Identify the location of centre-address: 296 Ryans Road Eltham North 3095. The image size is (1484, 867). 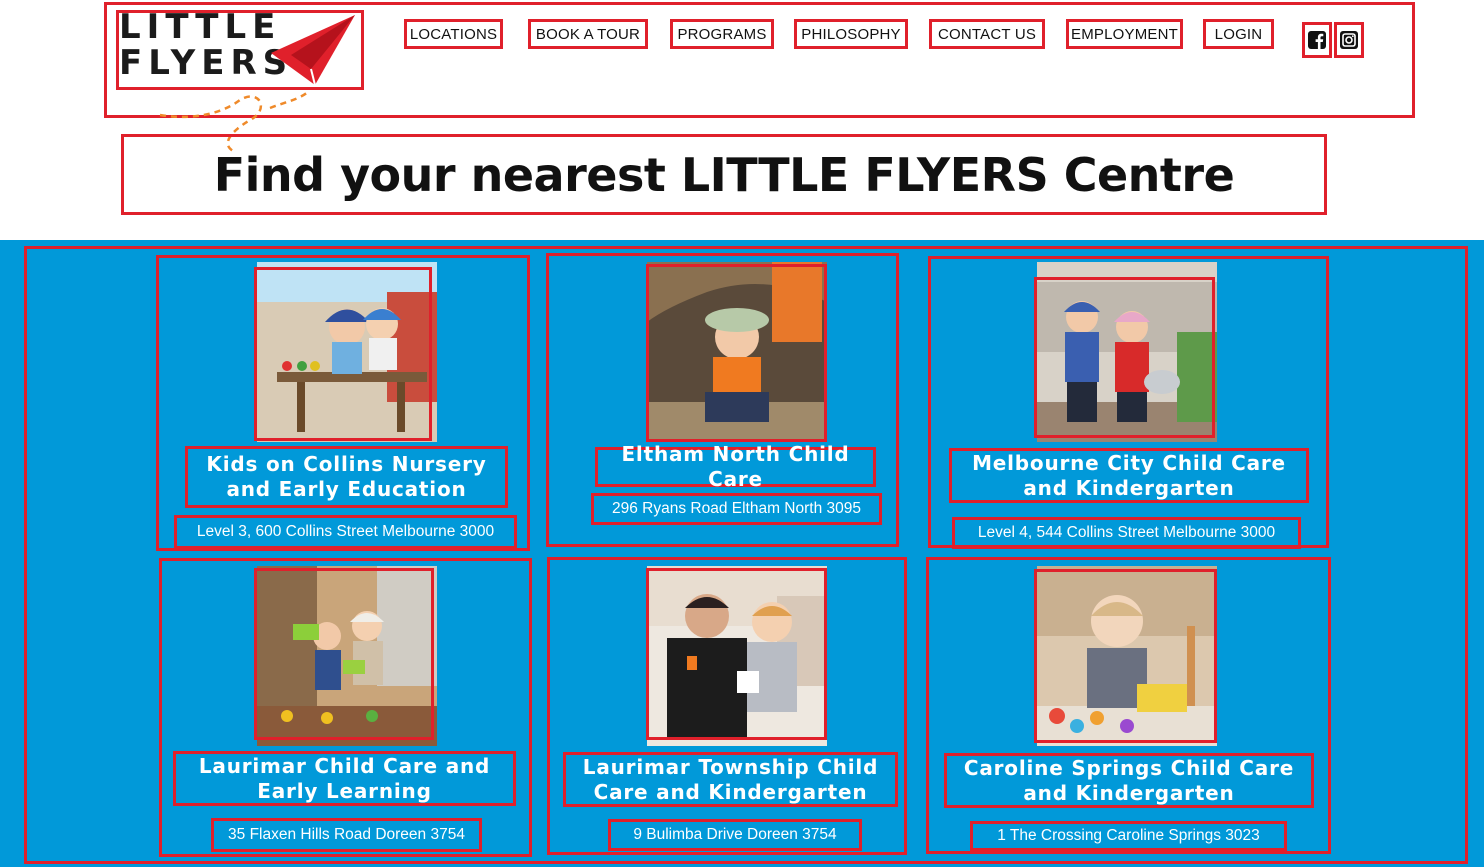
(736, 509).